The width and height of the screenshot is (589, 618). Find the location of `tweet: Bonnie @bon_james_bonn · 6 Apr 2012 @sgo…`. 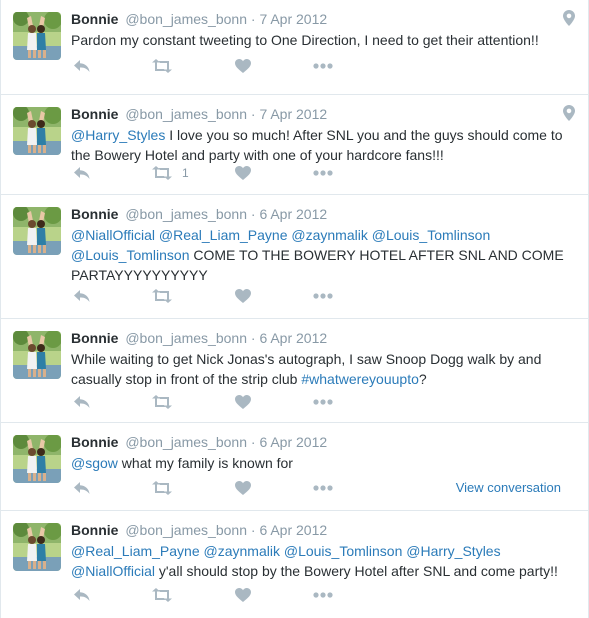

tweet: Bonnie @bon_james_bonn · 6 Apr 2012 @sgo… is located at coordinates (295, 467).